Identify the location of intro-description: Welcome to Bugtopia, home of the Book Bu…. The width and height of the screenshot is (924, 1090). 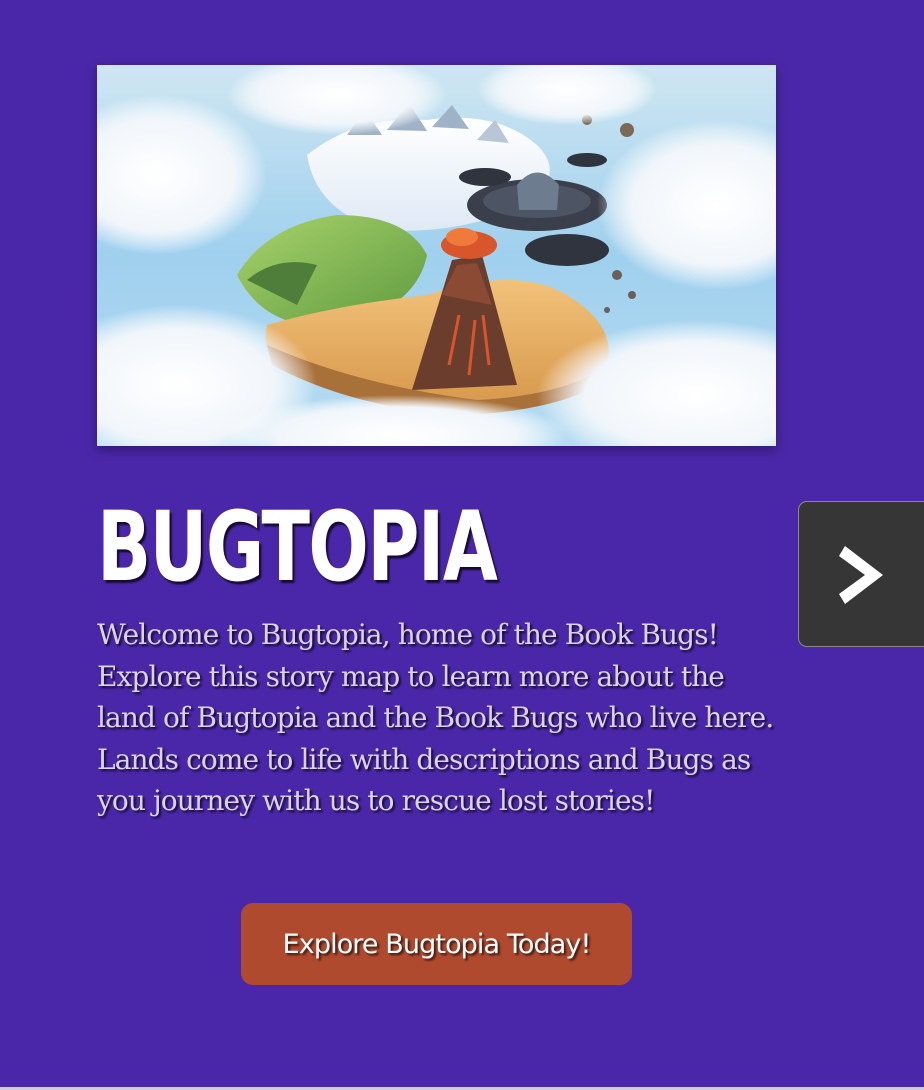
(435, 718).